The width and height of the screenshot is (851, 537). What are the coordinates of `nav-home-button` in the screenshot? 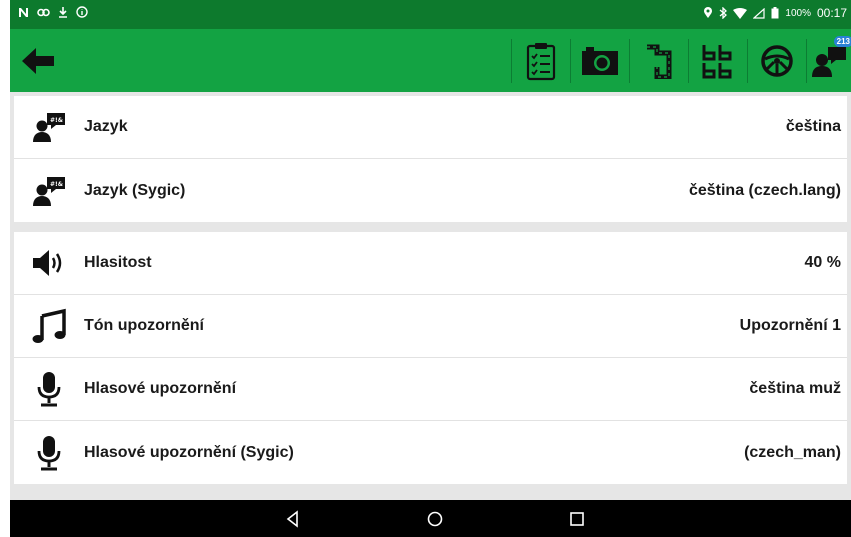 It's located at (435, 519).